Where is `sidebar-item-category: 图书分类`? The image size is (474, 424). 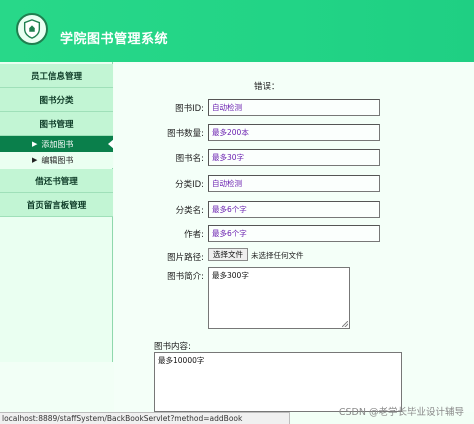 sidebar-item-category: 图书分类 is located at coordinates (56, 100).